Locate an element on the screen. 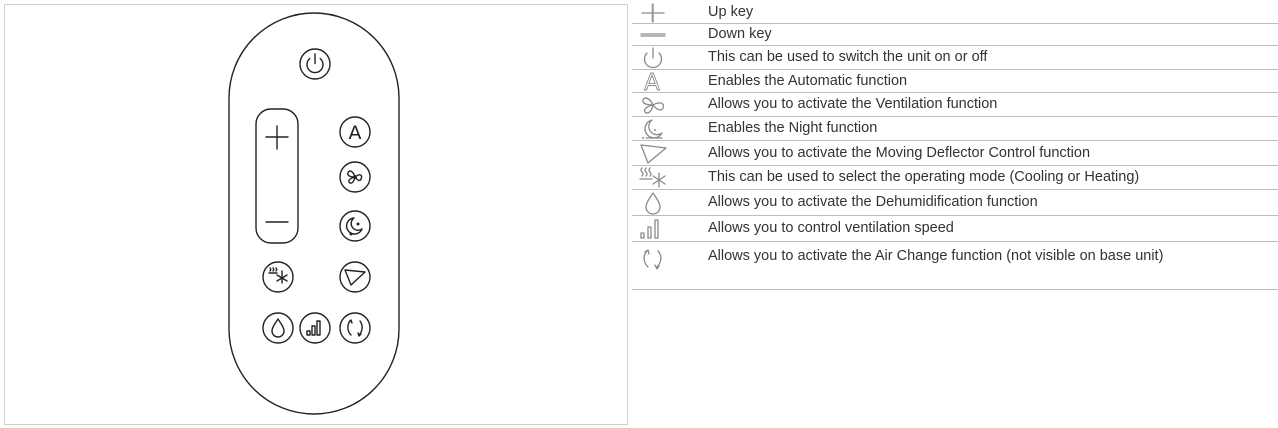 The width and height of the screenshot is (1278, 428). mode-icon is located at coordinates (652, 177).